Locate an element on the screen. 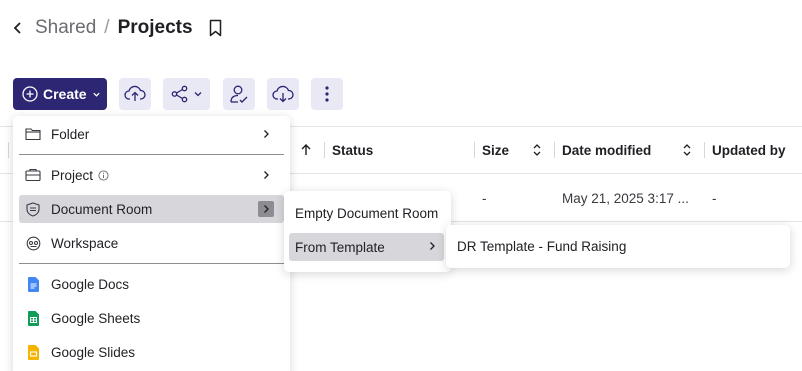  menu-item-label: Project is located at coordinates (72, 175).